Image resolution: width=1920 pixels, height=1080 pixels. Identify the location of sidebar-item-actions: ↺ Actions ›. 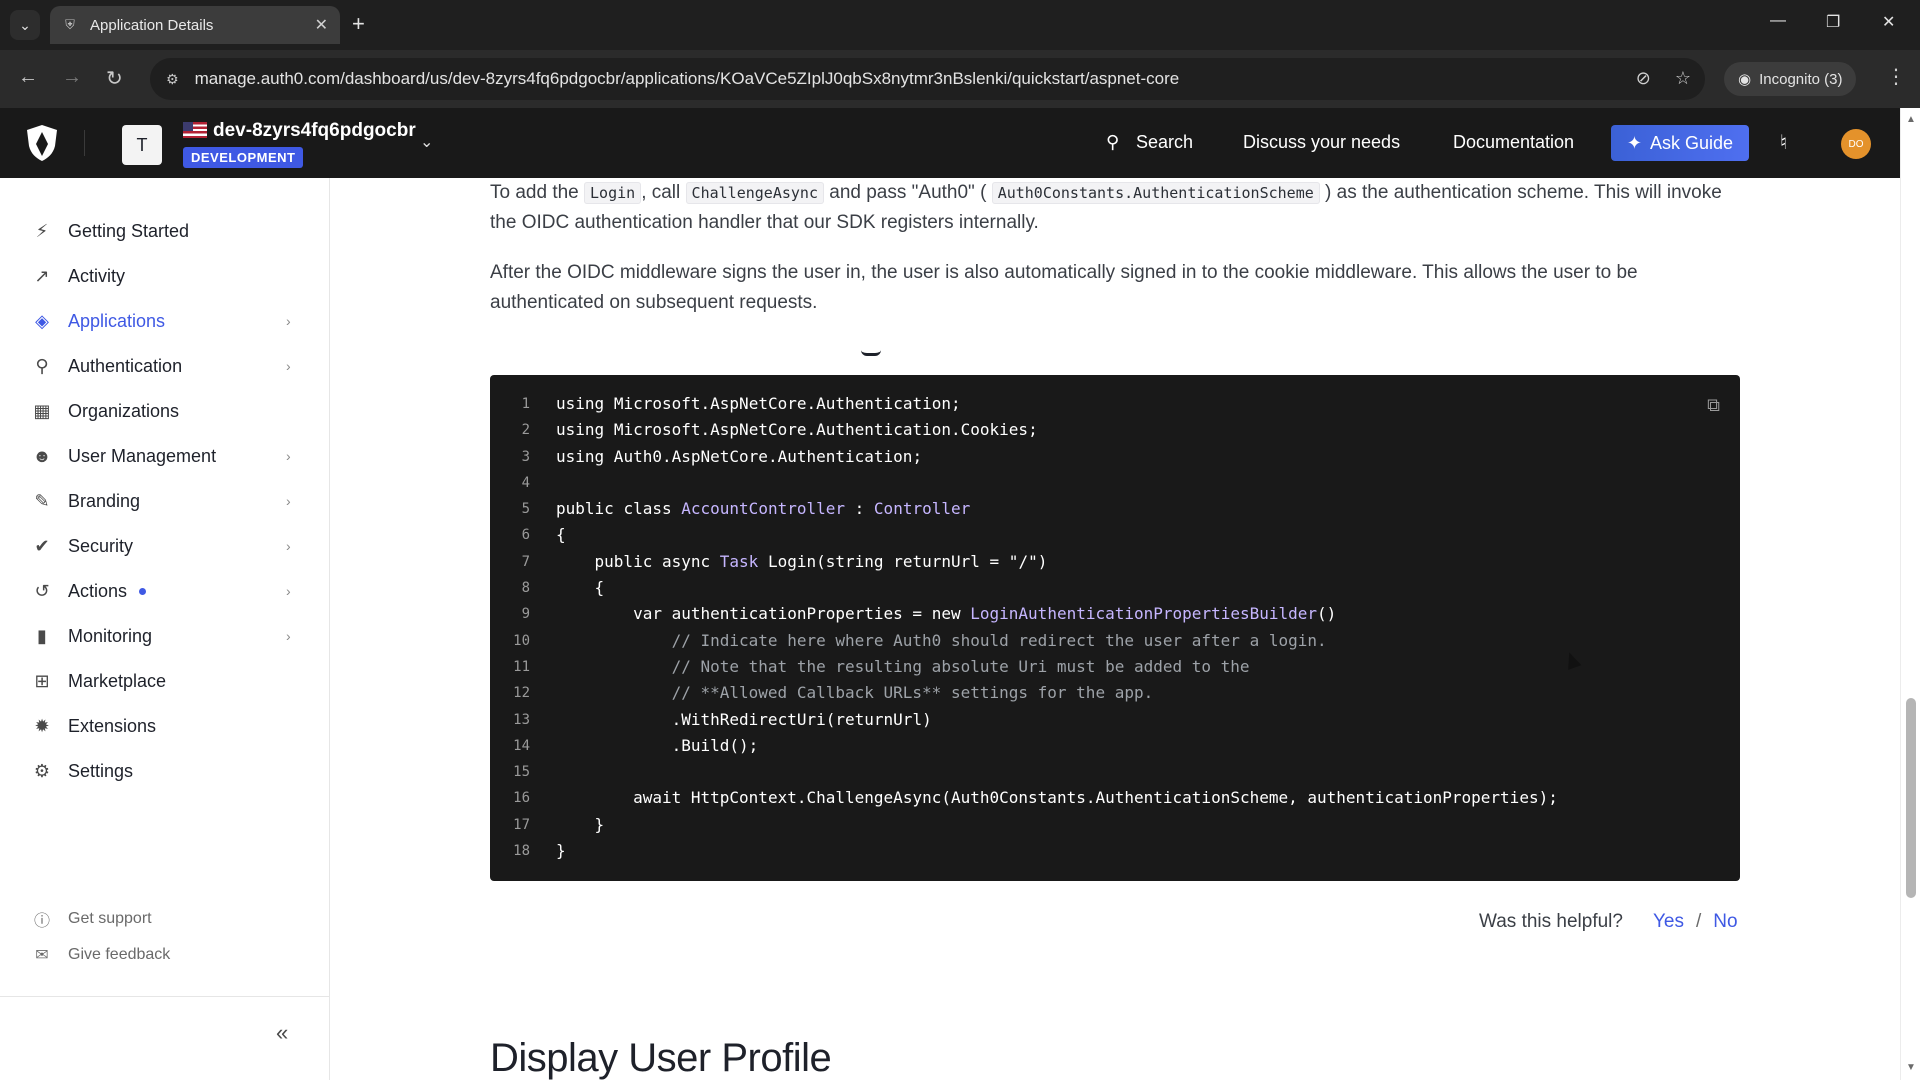
(165, 591).